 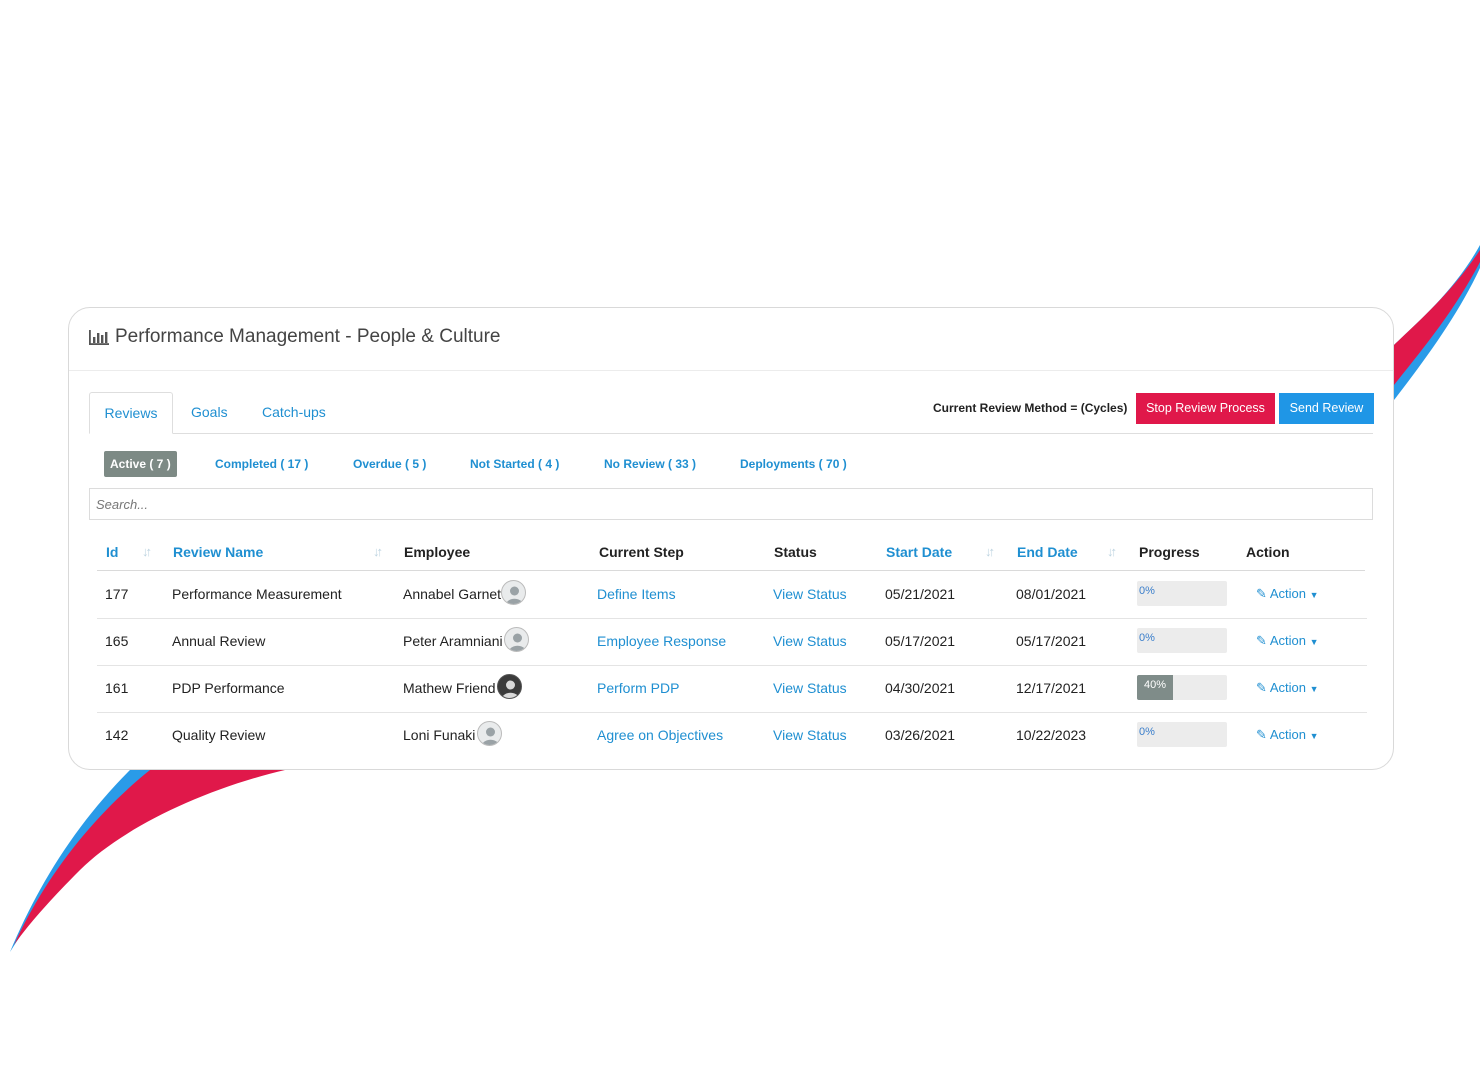 What do you see at coordinates (1326, 408) in the screenshot?
I see `send-review-button: Send Review` at bounding box center [1326, 408].